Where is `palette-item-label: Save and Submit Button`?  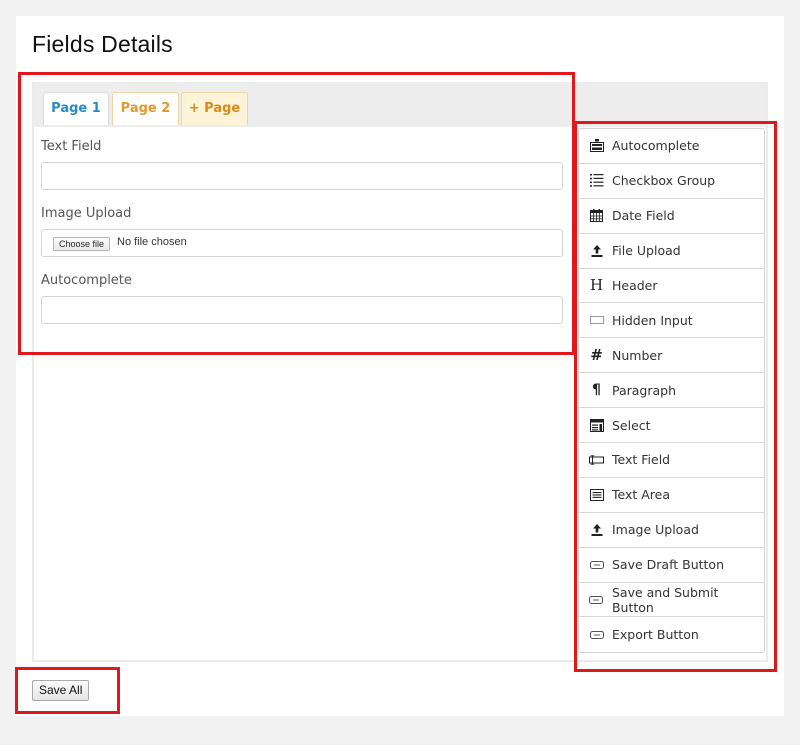 palette-item-label: Save and Submit Button is located at coordinates (665, 599).